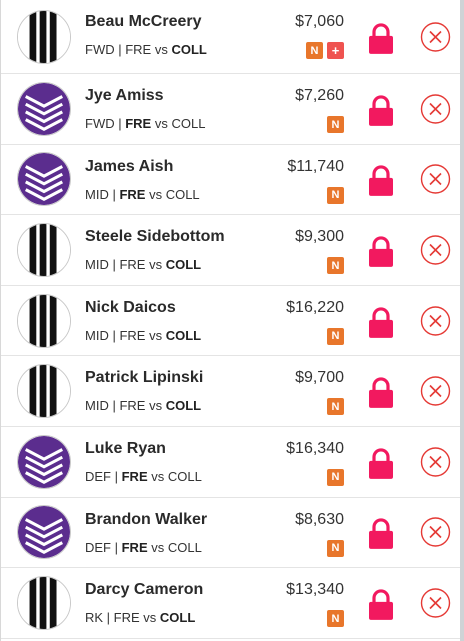  Describe the element at coordinates (144, 590) in the screenshot. I see `player-name: Darcy Cameron` at that location.